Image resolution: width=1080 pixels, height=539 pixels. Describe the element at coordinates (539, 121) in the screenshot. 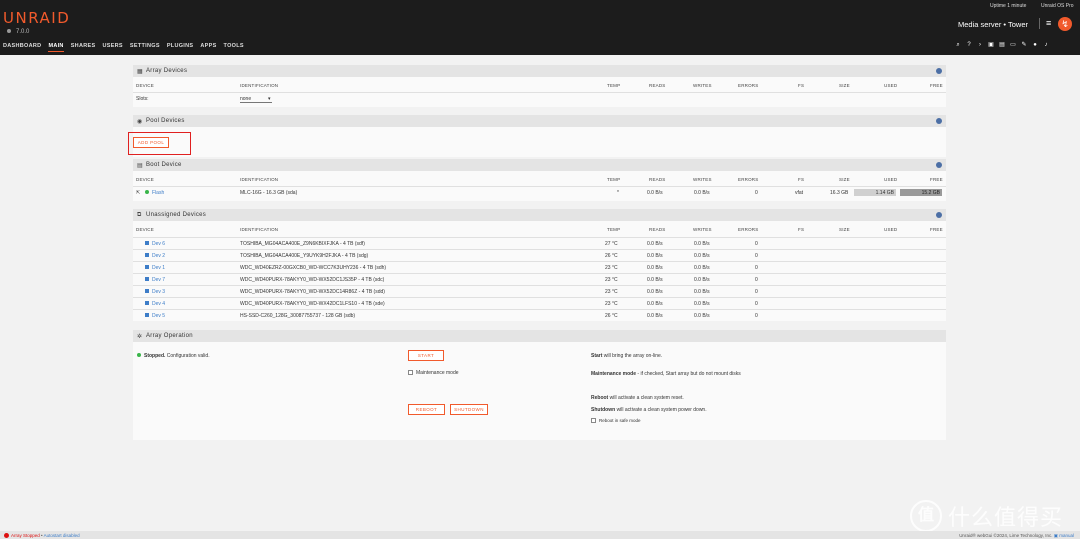

I see `pool-devices-header: ◉ Pool Devices` at that location.